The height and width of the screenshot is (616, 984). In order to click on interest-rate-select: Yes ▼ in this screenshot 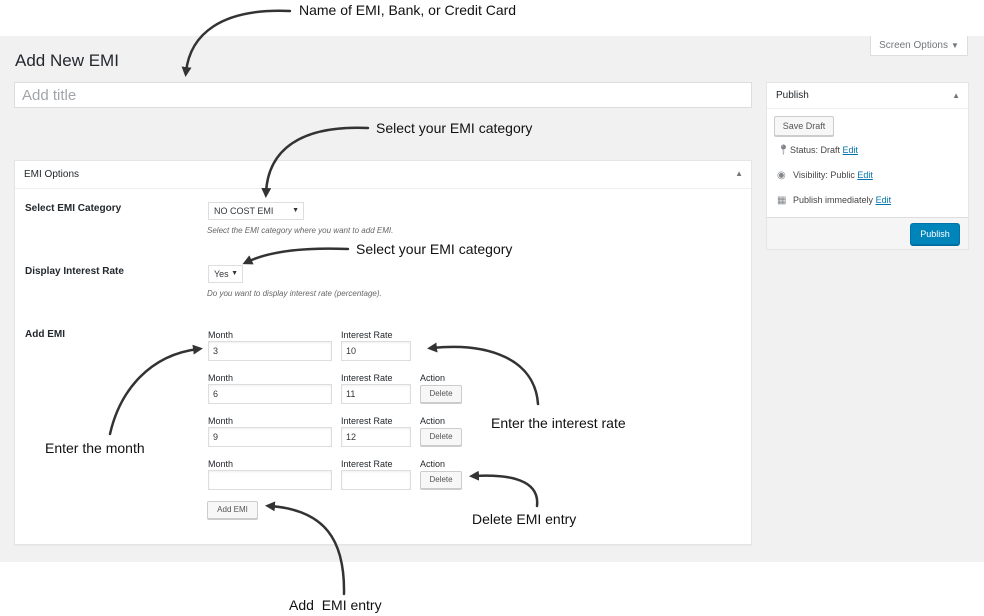, I will do `click(225, 274)`.